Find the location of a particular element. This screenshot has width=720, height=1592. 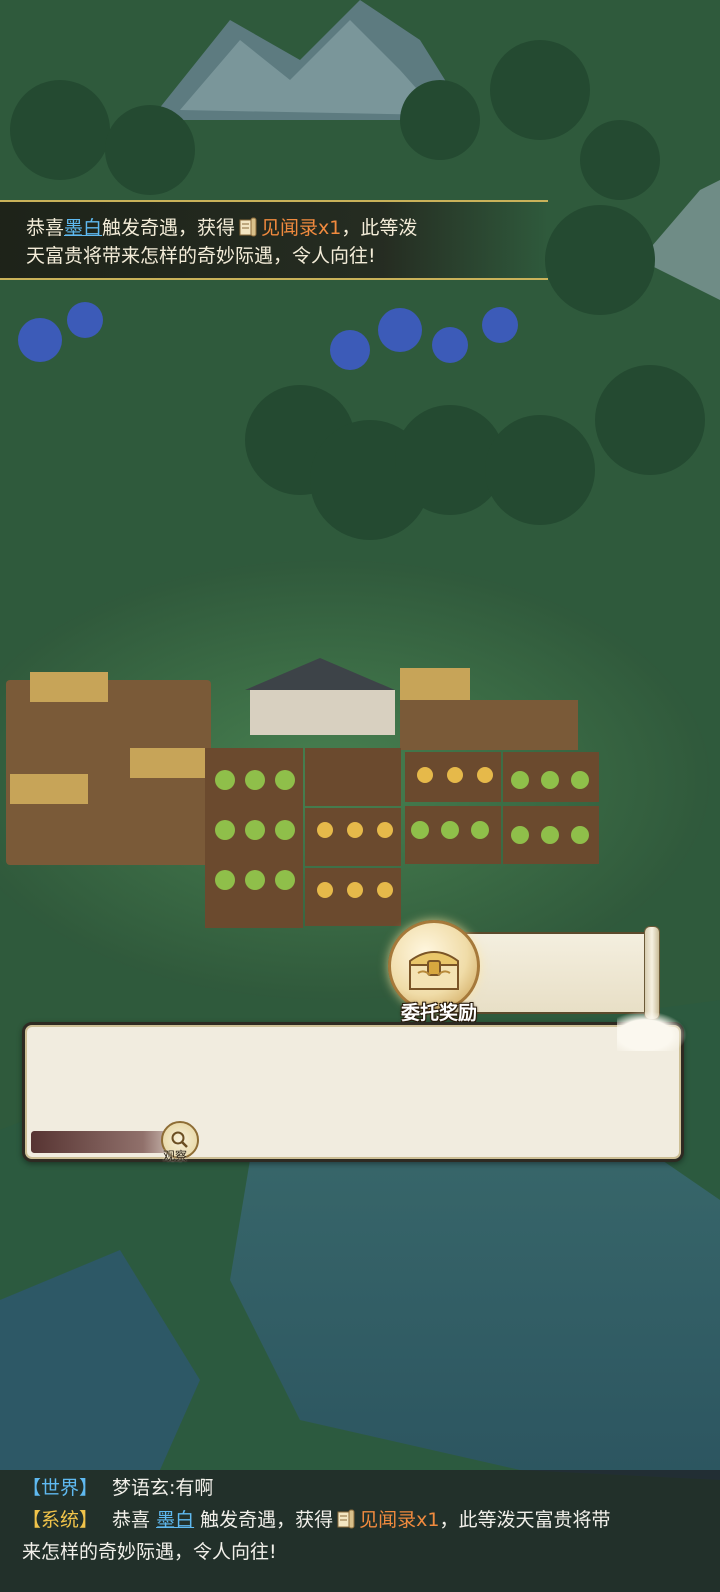

announcement-suffix: ，此等泼 is located at coordinates (379, 228).